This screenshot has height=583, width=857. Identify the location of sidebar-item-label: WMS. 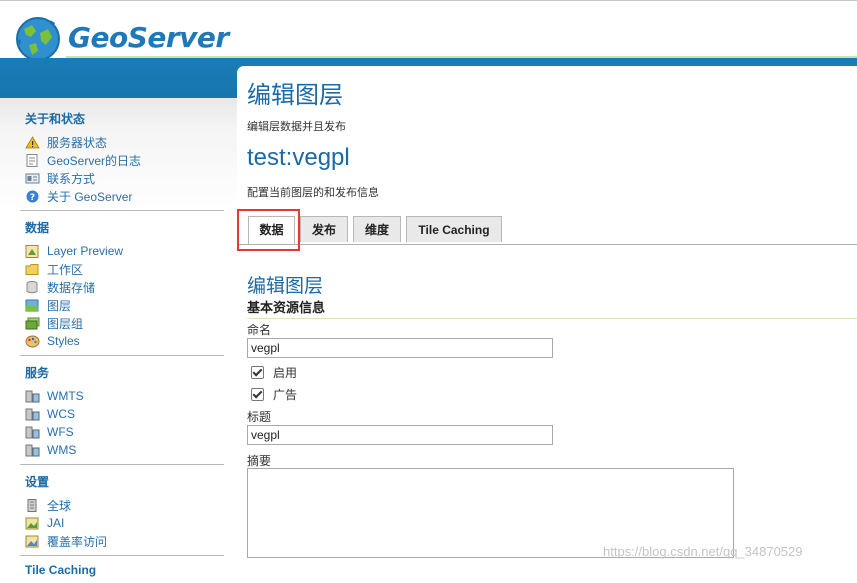
(62, 450).